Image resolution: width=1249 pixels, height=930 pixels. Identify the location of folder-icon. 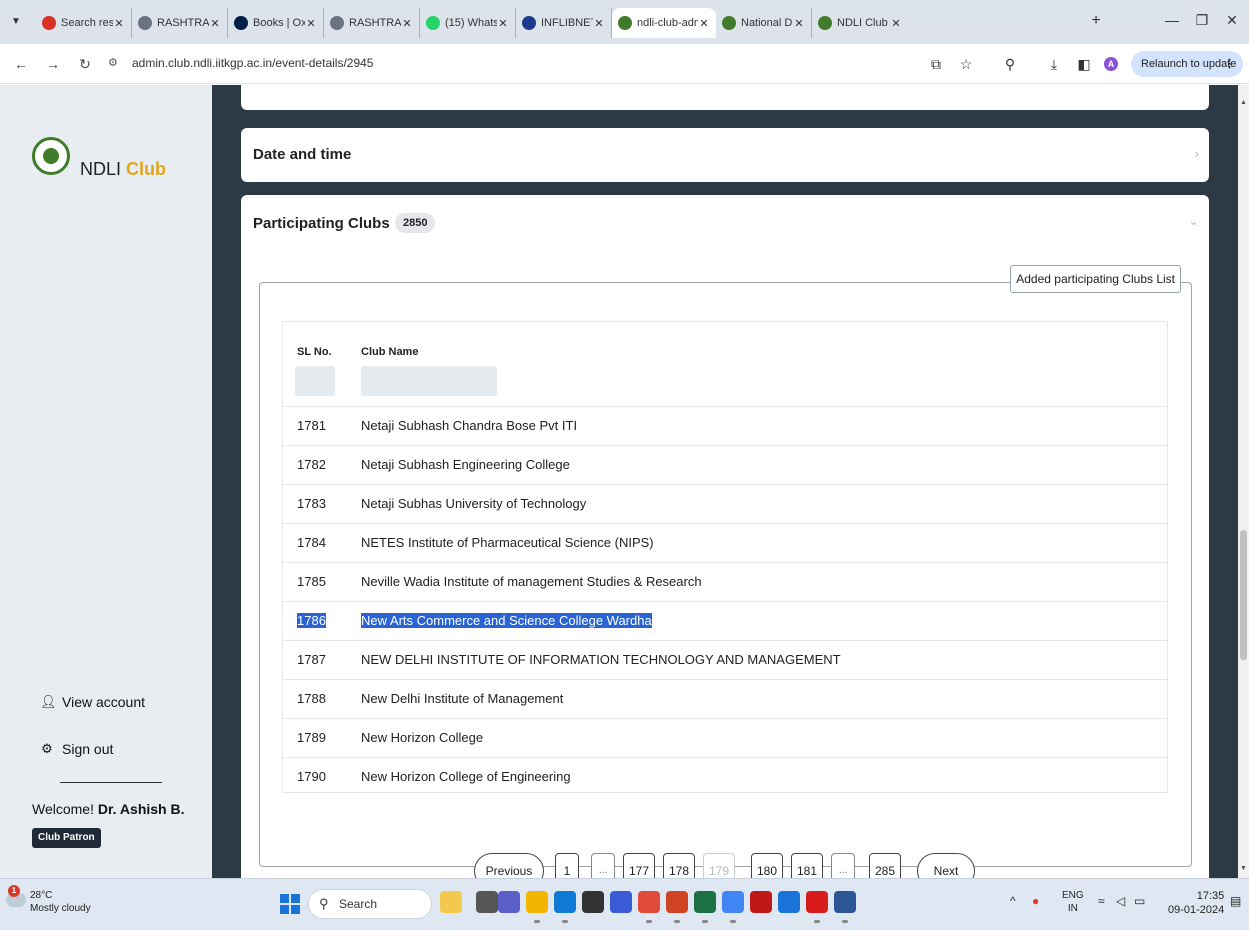
(537, 907).